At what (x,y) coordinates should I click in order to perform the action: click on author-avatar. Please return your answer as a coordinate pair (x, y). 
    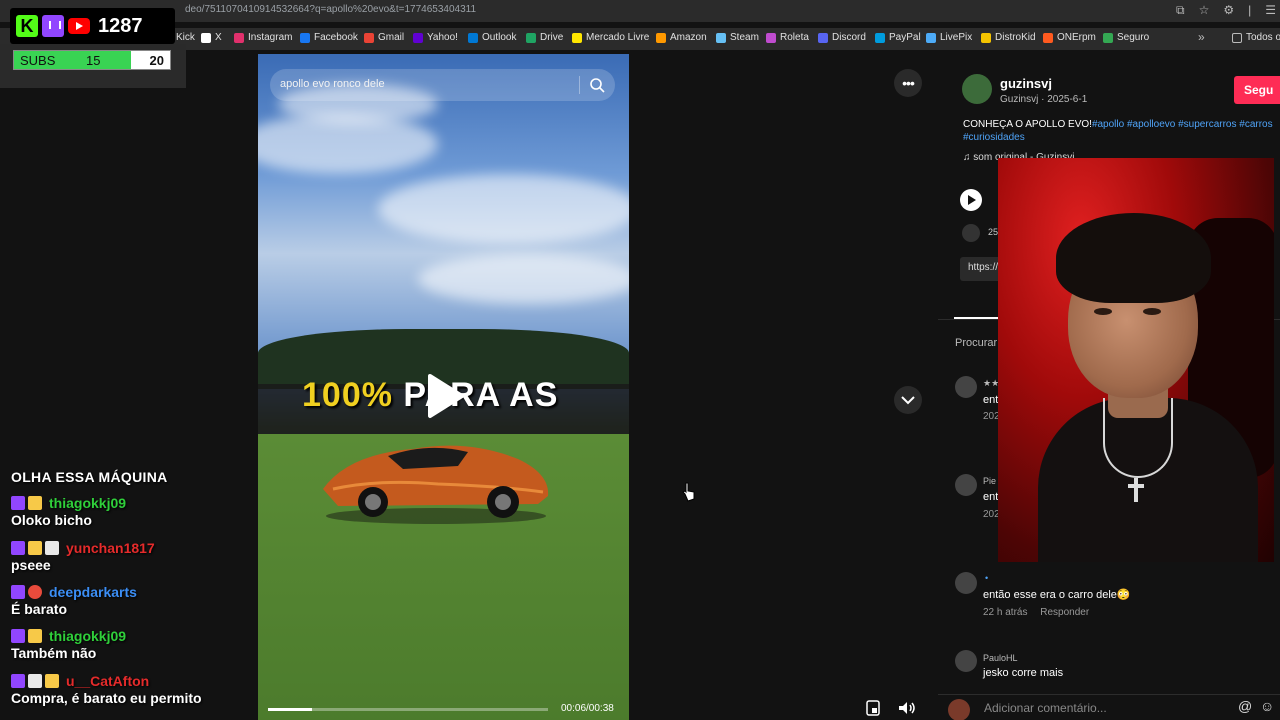
    Looking at the image, I should click on (977, 89).